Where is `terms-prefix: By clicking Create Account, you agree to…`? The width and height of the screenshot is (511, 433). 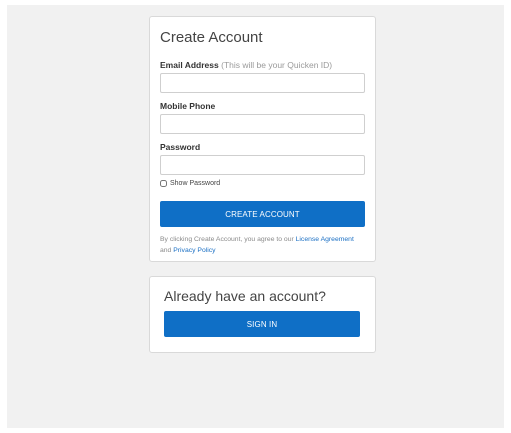 terms-prefix: By clicking Create Account, you agree to… is located at coordinates (228, 239).